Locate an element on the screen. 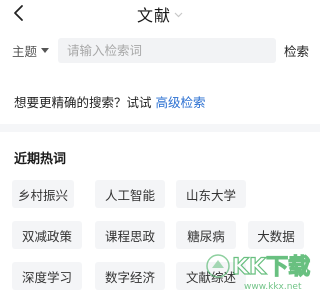  search-row: 主题 检索 is located at coordinates (160, 50).